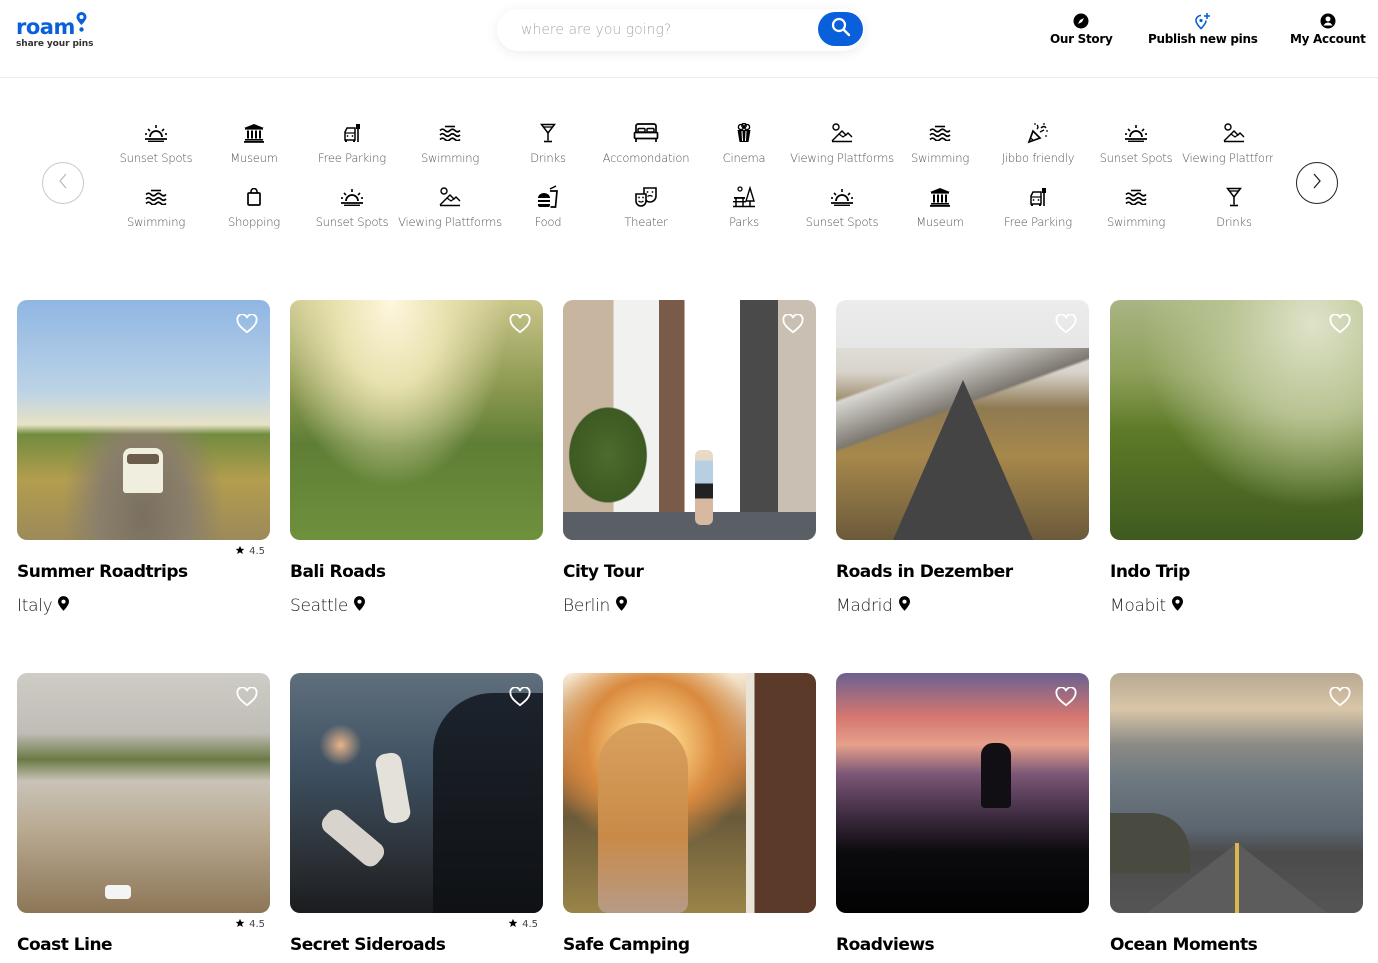 The height and width of the screenshot is (963, 1378). I want to click on category-label: Sunset Spots, so click(842, 222).